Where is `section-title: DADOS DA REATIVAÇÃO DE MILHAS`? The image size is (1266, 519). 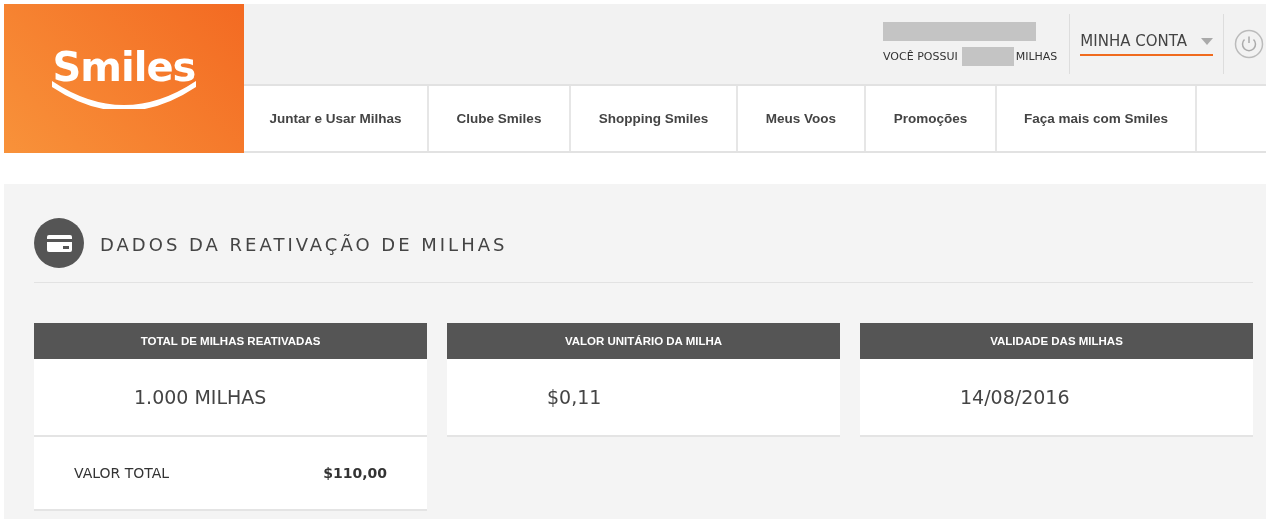 section-title: DADOS DA REATIVAÇÃO DE MILHAS is located at coordinates (304, 244).